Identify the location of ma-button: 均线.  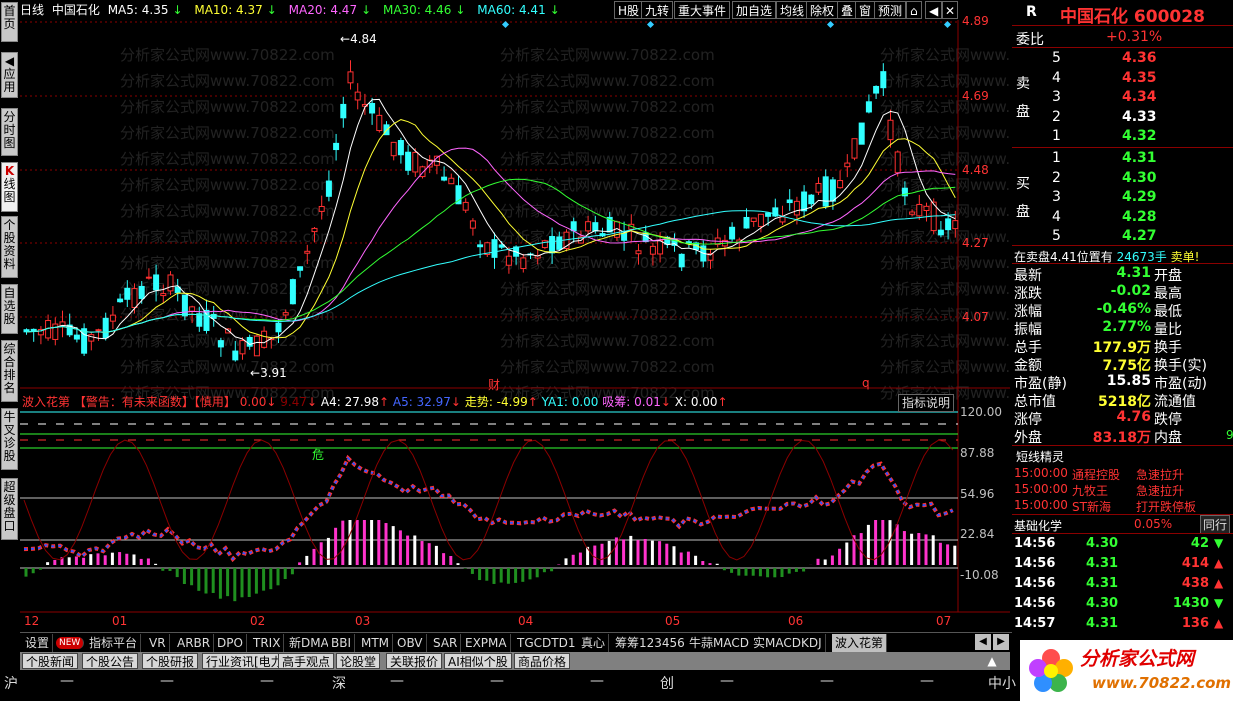
(792, 10).